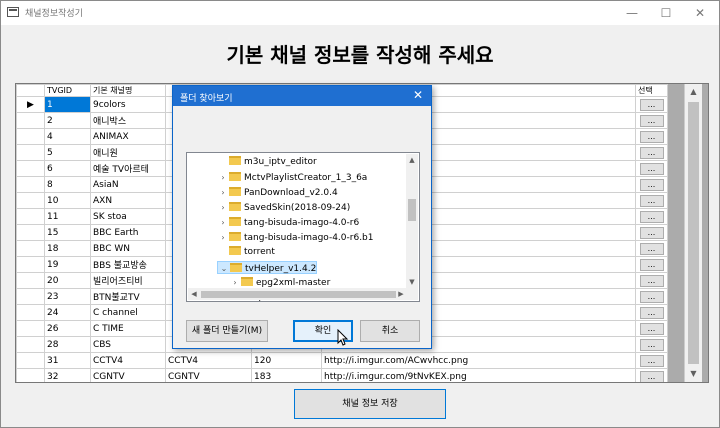 This screenshot has height=428, width=720. Describe the element at coordinates (227, 331) in the screenshot. I see `new-folder-button: 새 폴더 만들기(M)` at that location.